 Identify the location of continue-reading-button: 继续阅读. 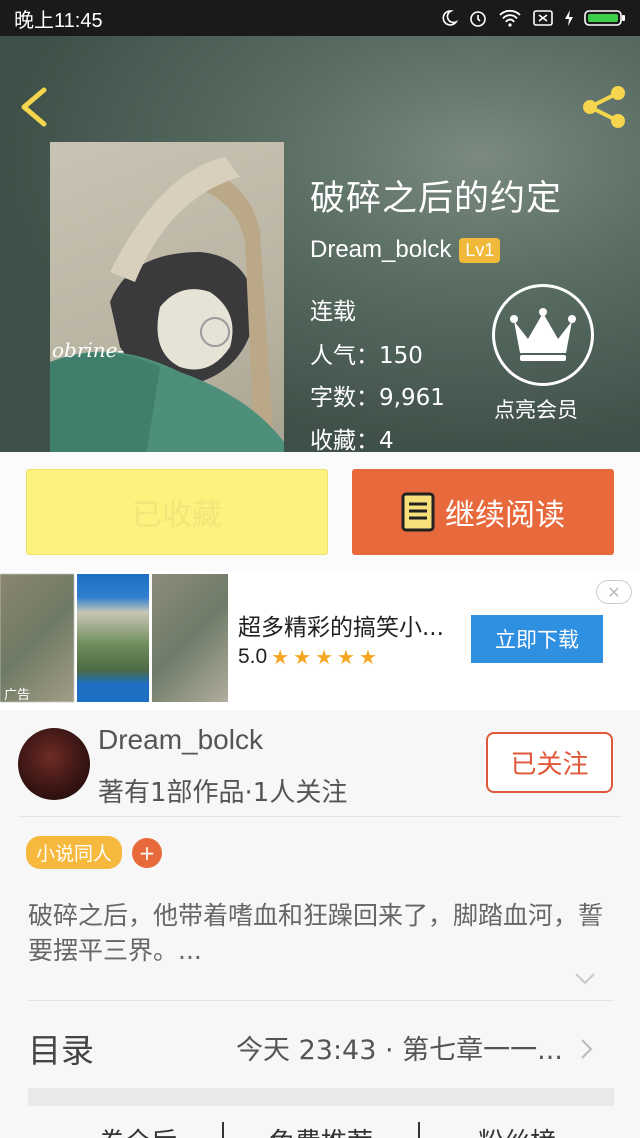
(483, 512).